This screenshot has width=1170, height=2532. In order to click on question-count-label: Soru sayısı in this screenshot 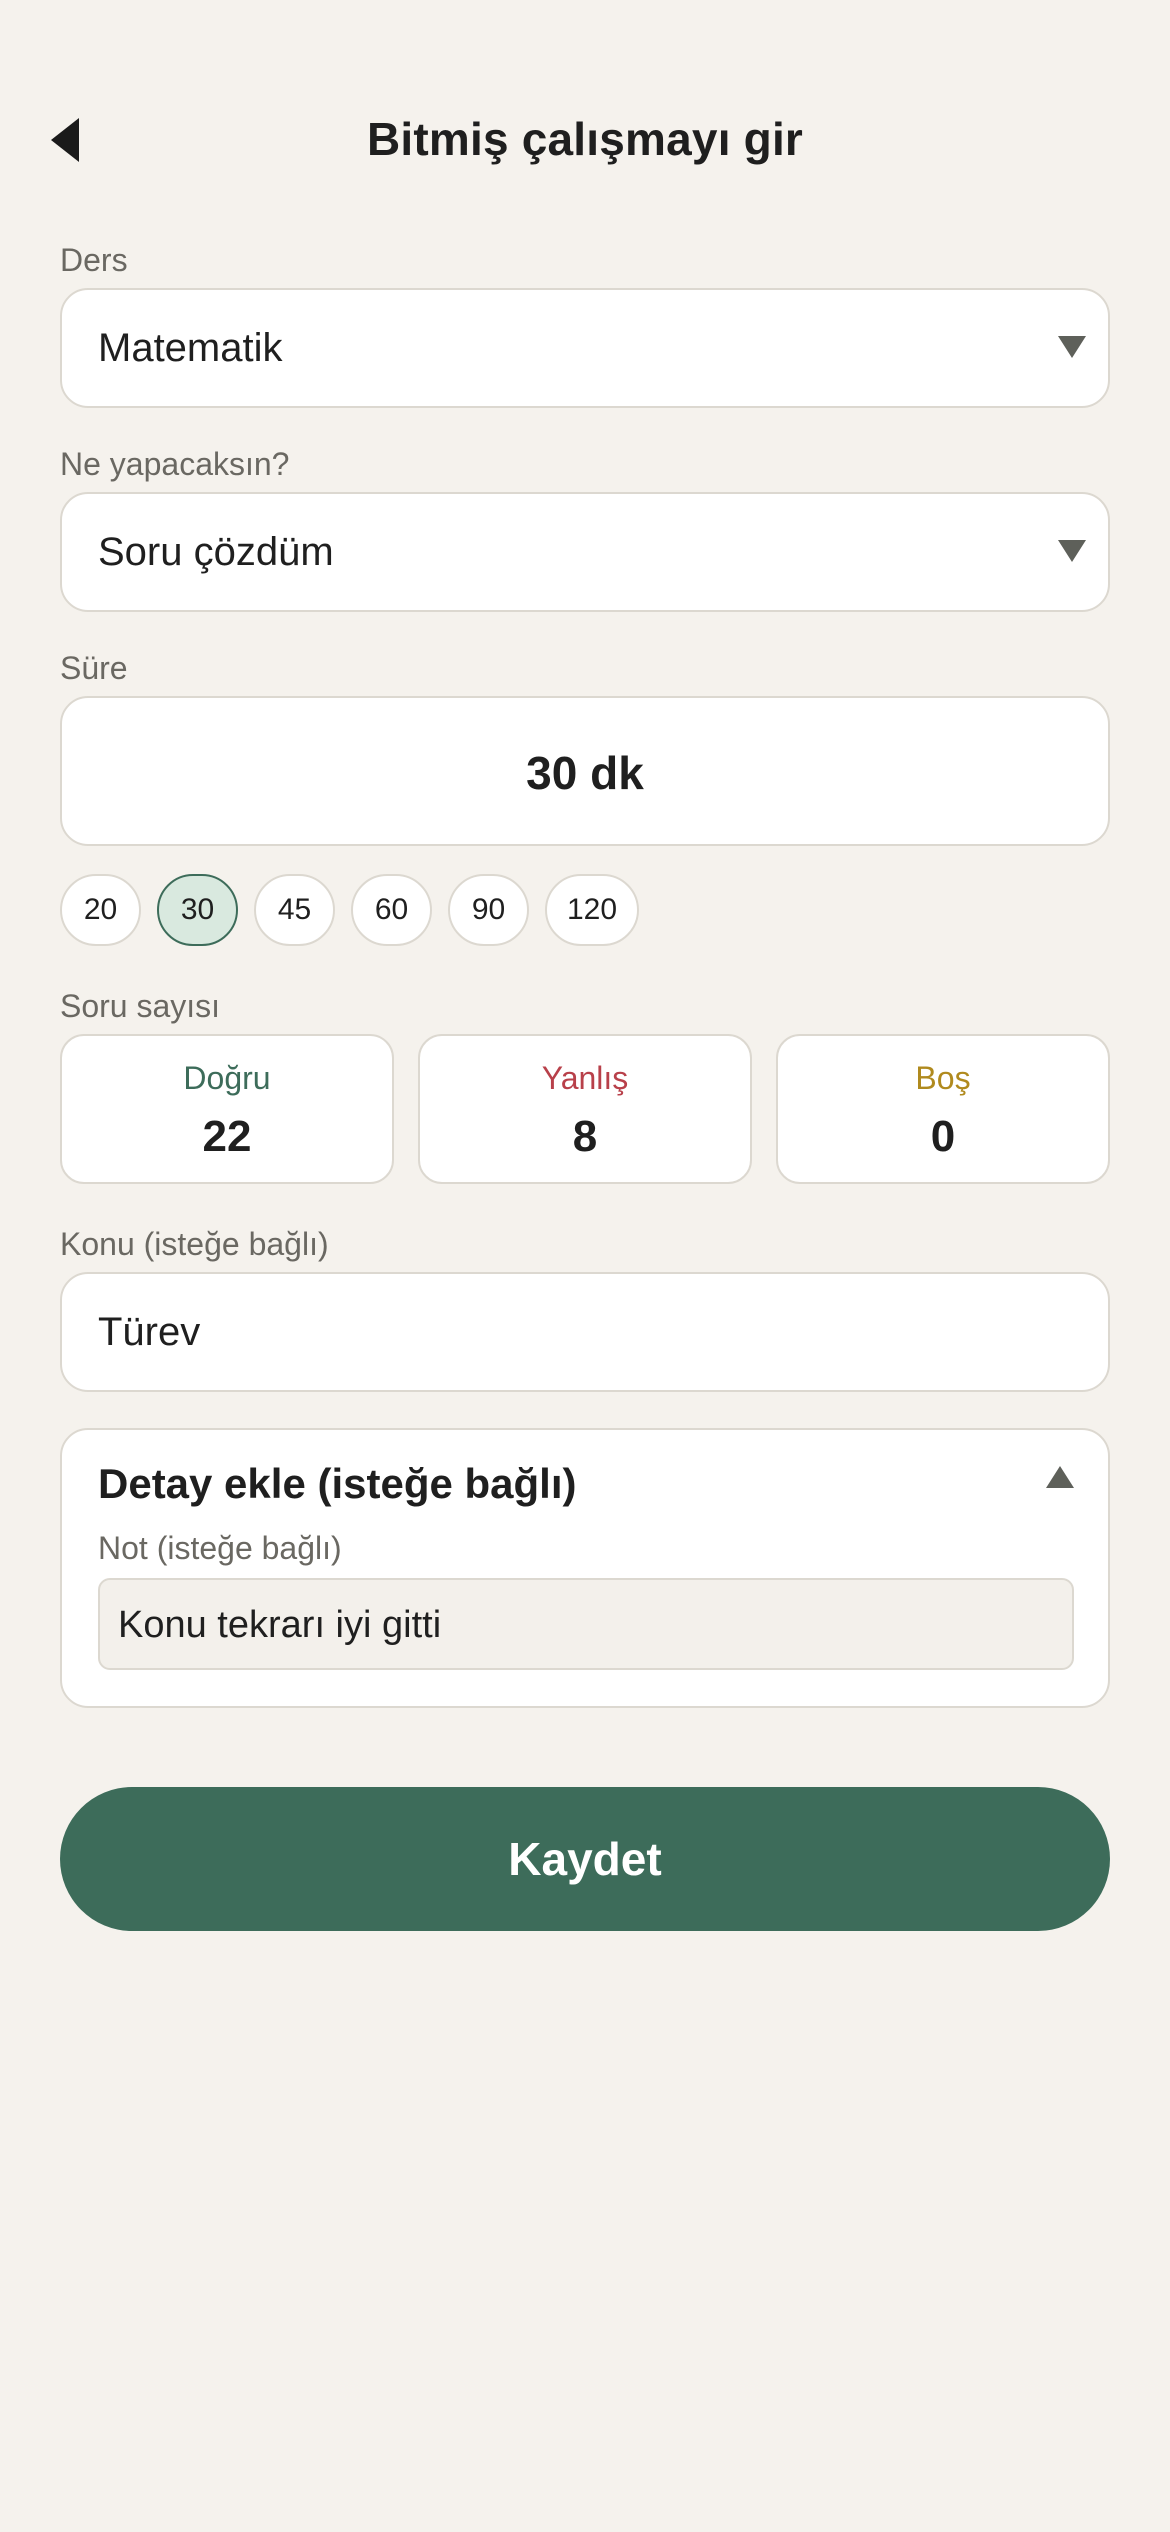, I will do `click(140, 1006)`.